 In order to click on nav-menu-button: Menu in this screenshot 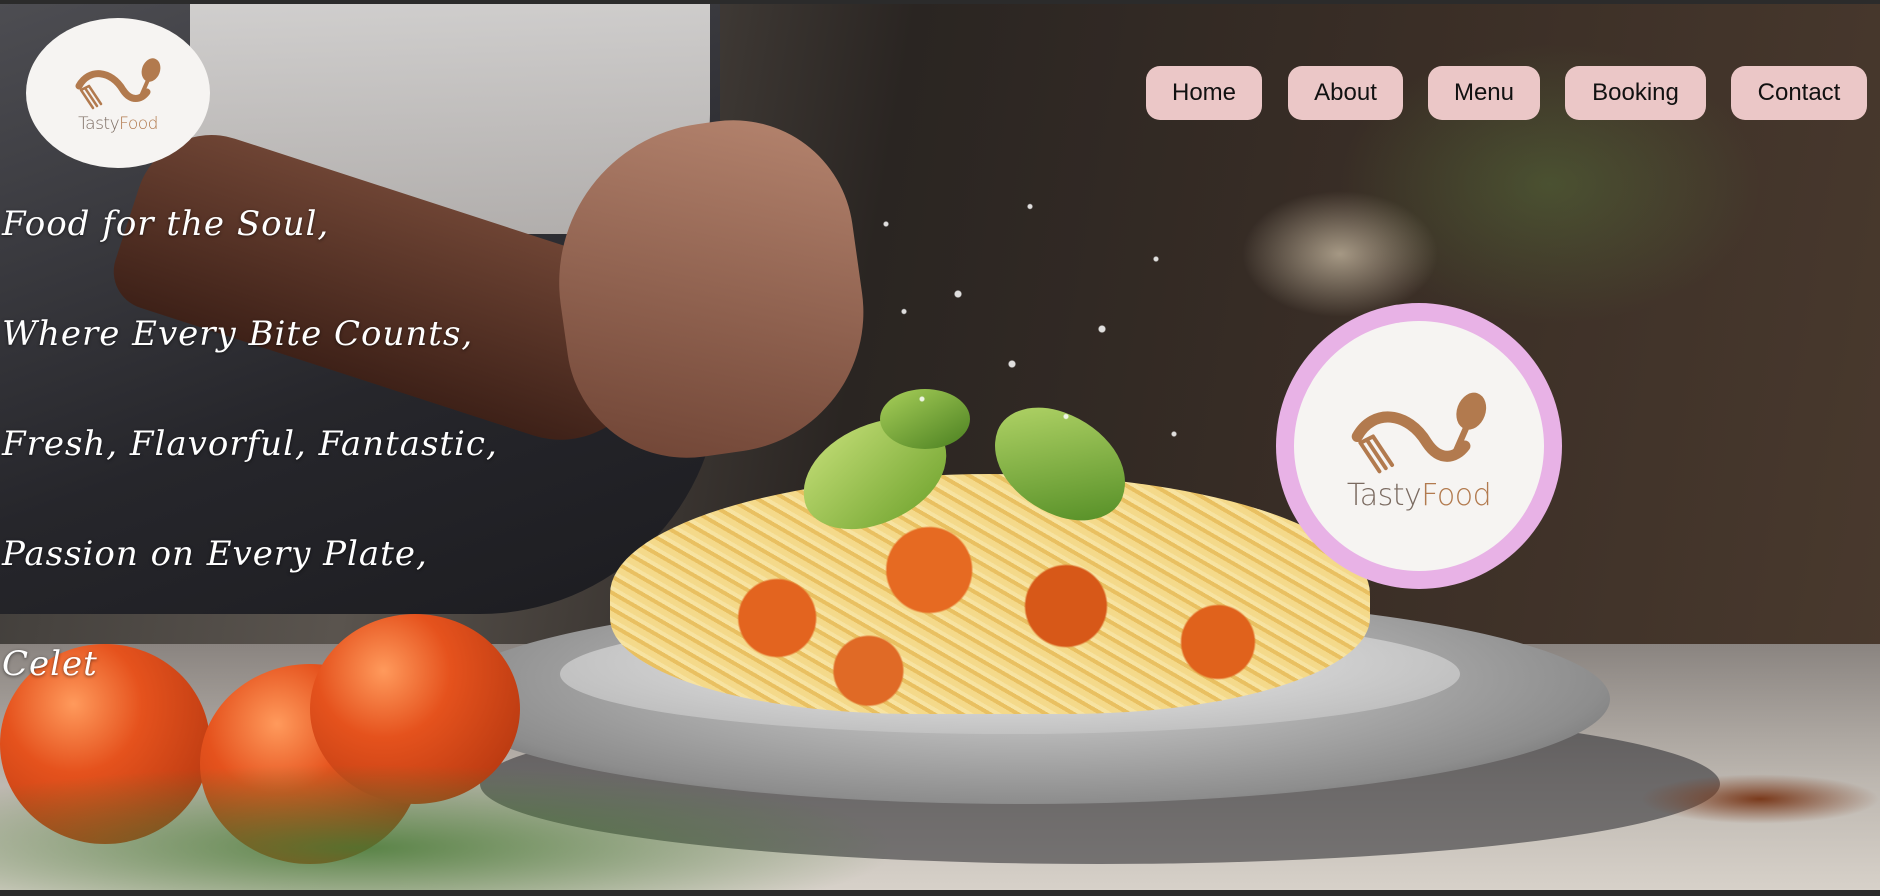, I will do `click(1484, 93)`.